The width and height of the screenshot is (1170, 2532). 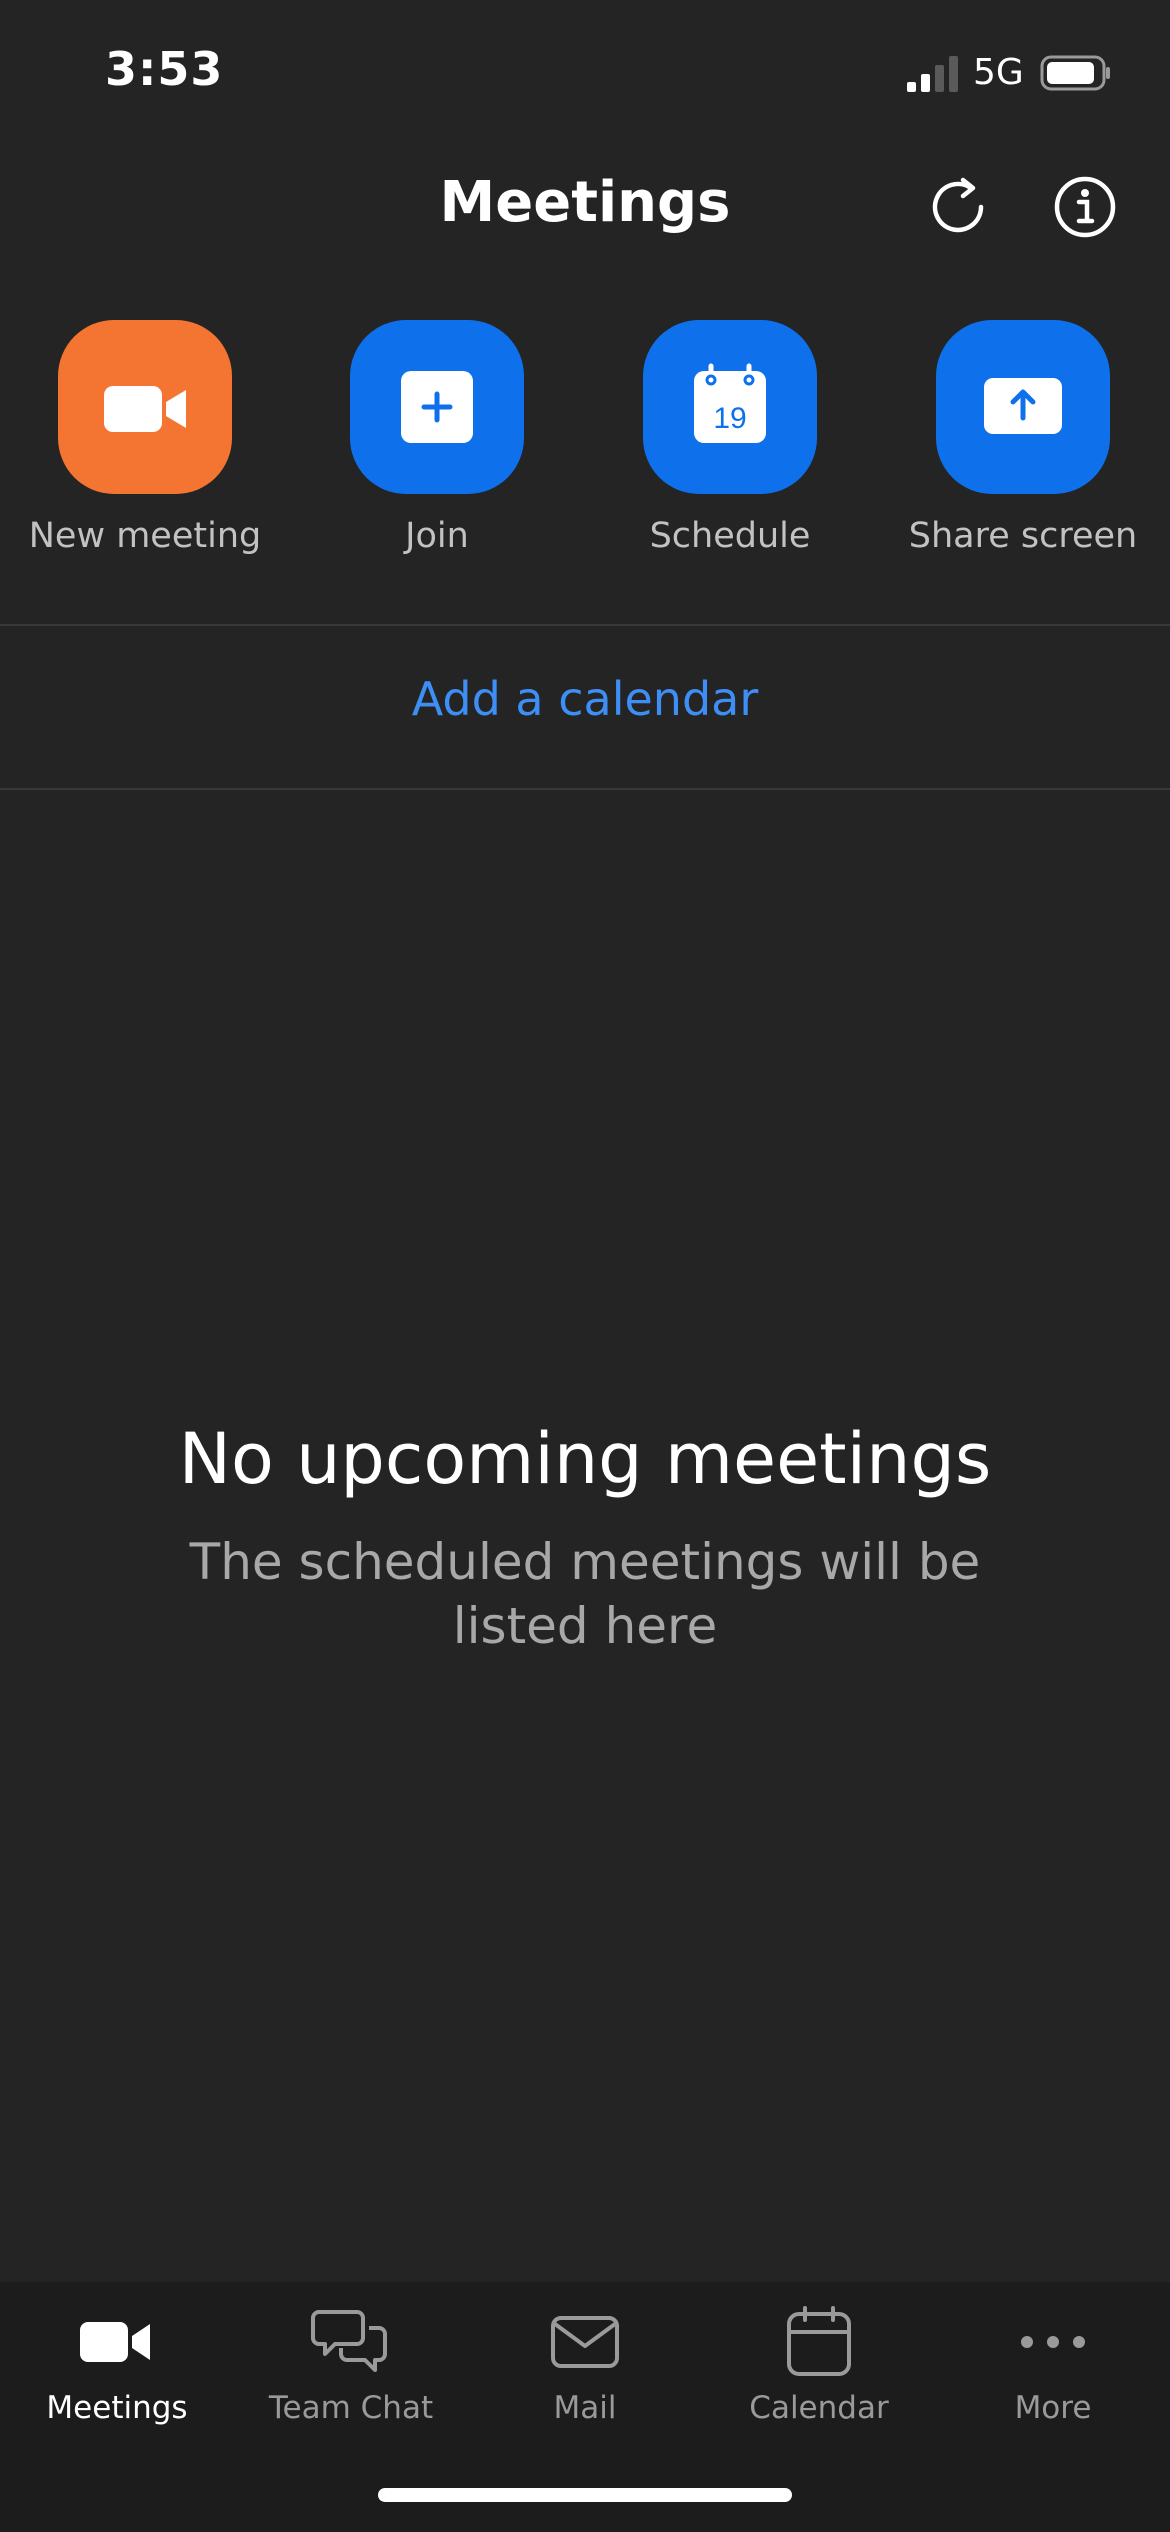 I want to click on info-icon, so click(x=1085, y=207).